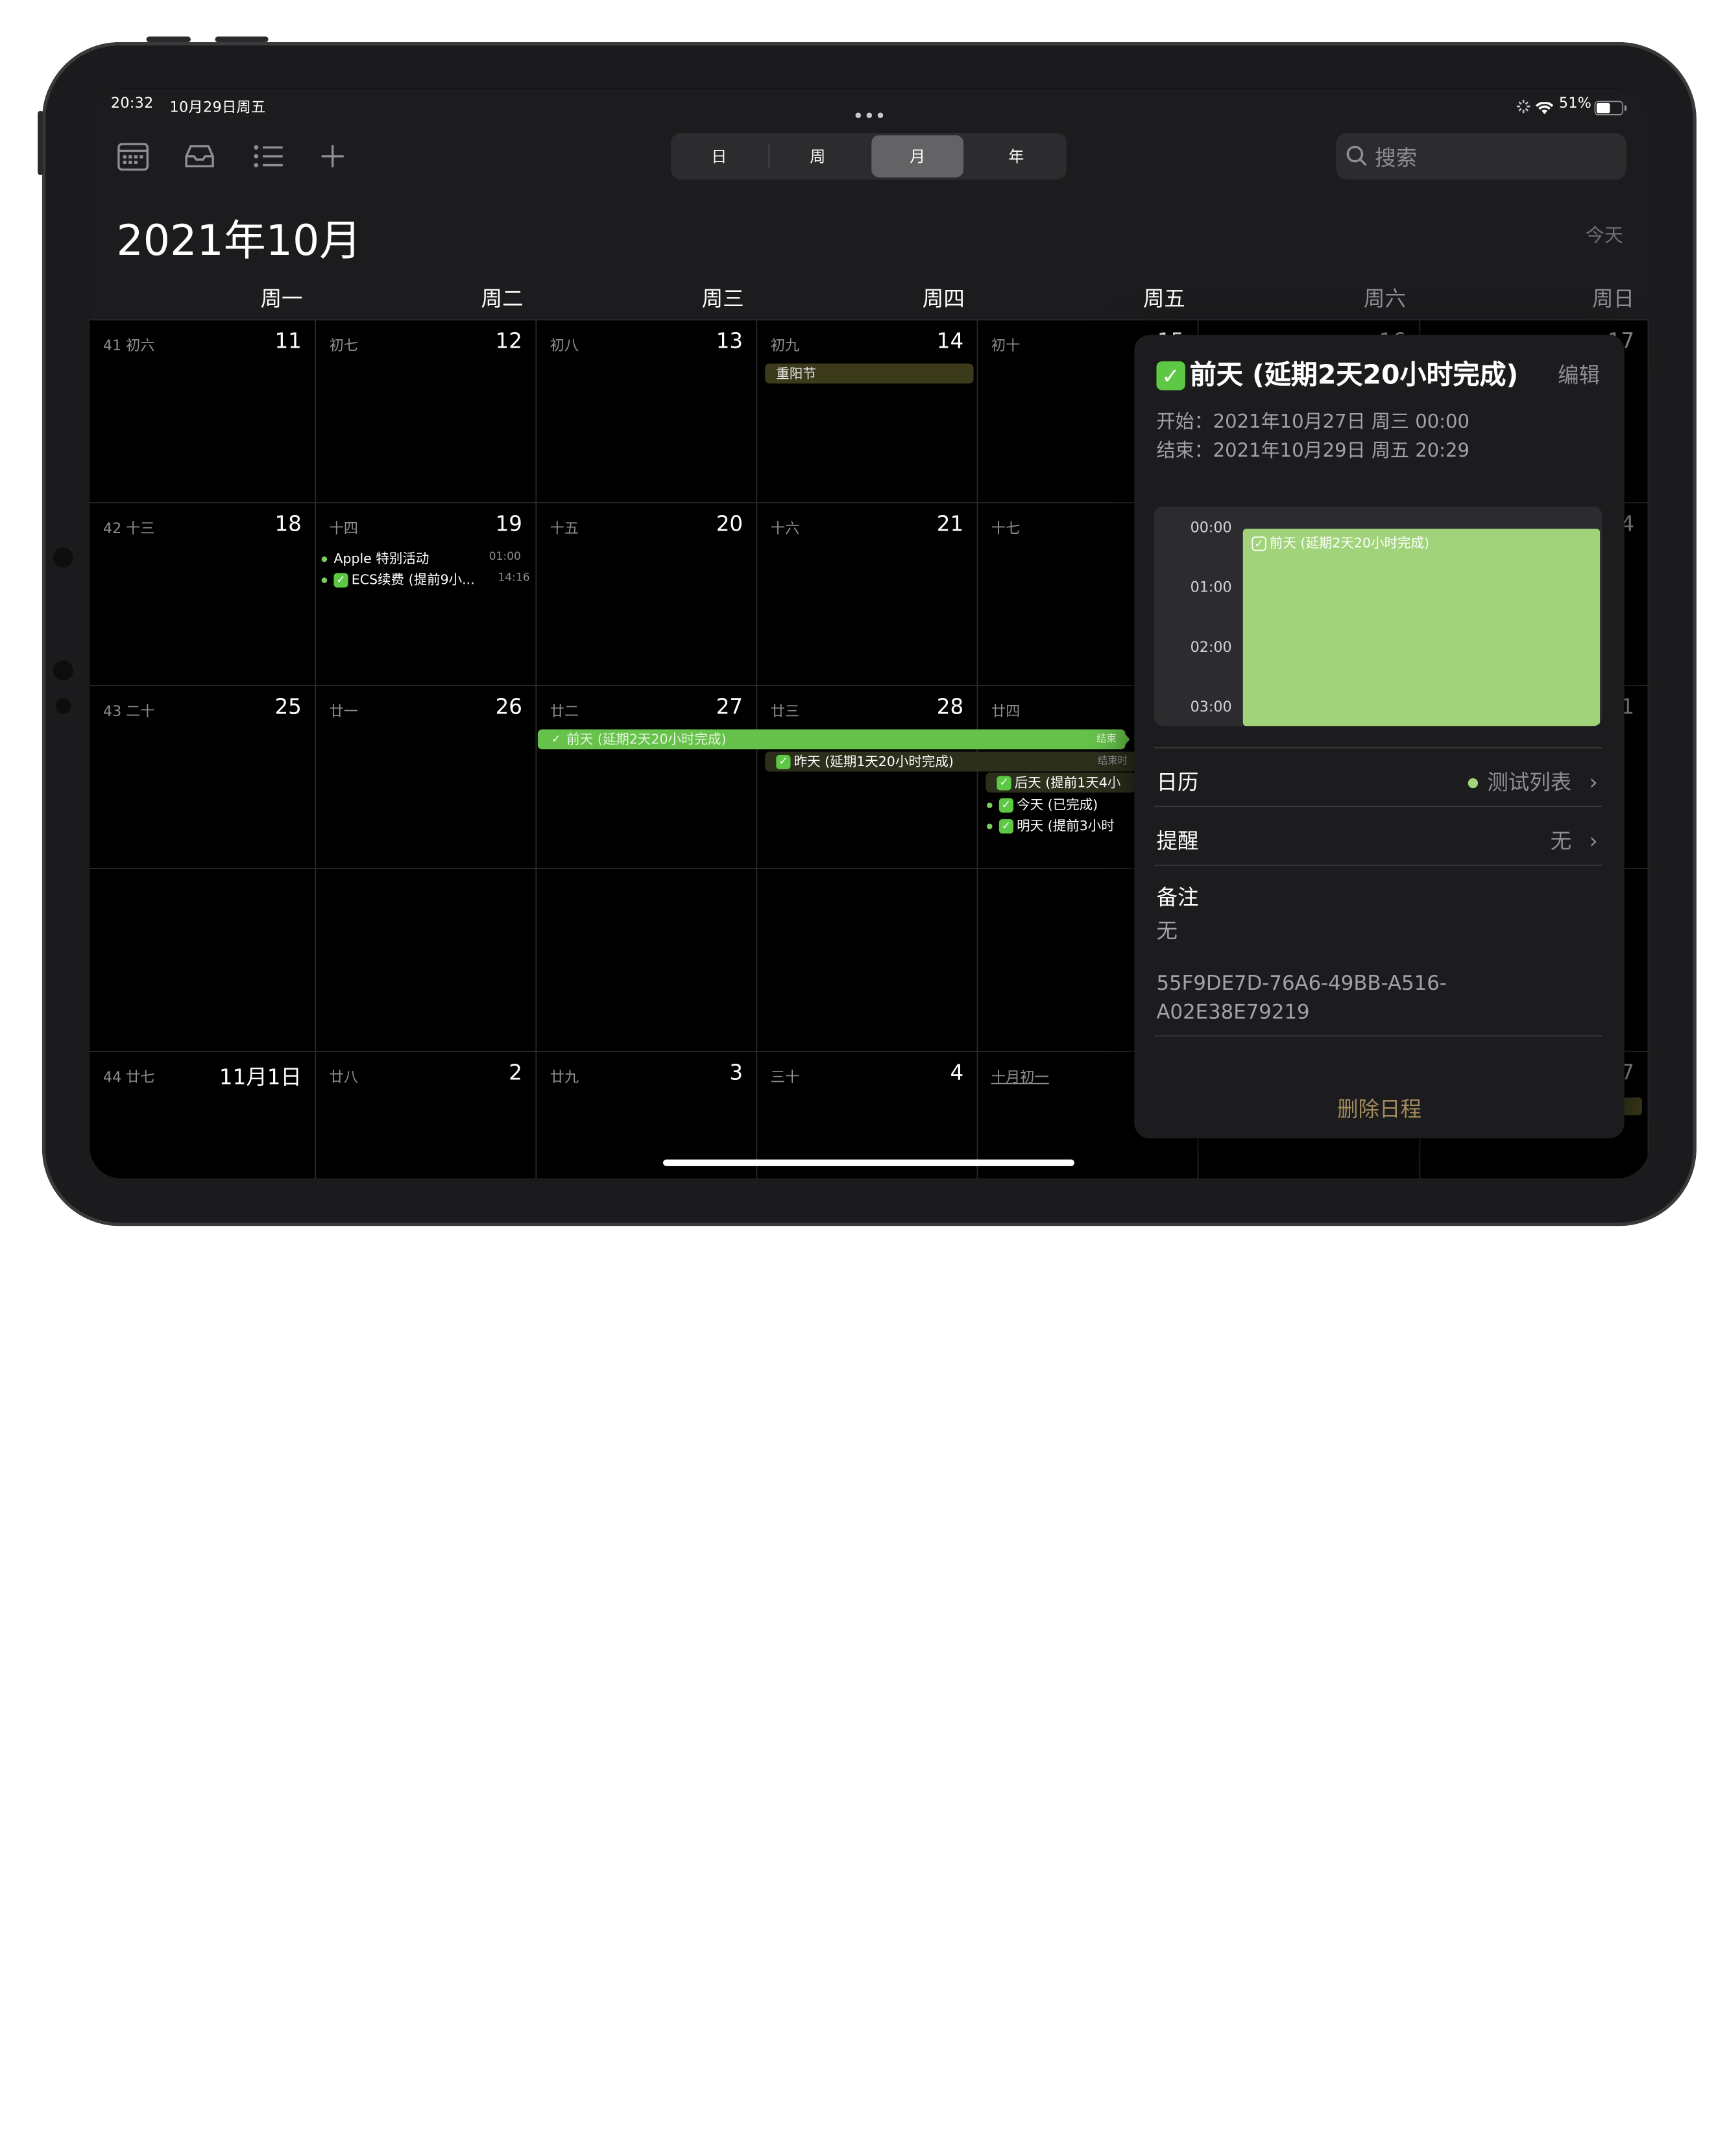  What do you see at coordinates (869, 204) in the screenshot?
I see `toolbar-background` at bounding box center [869, 204].